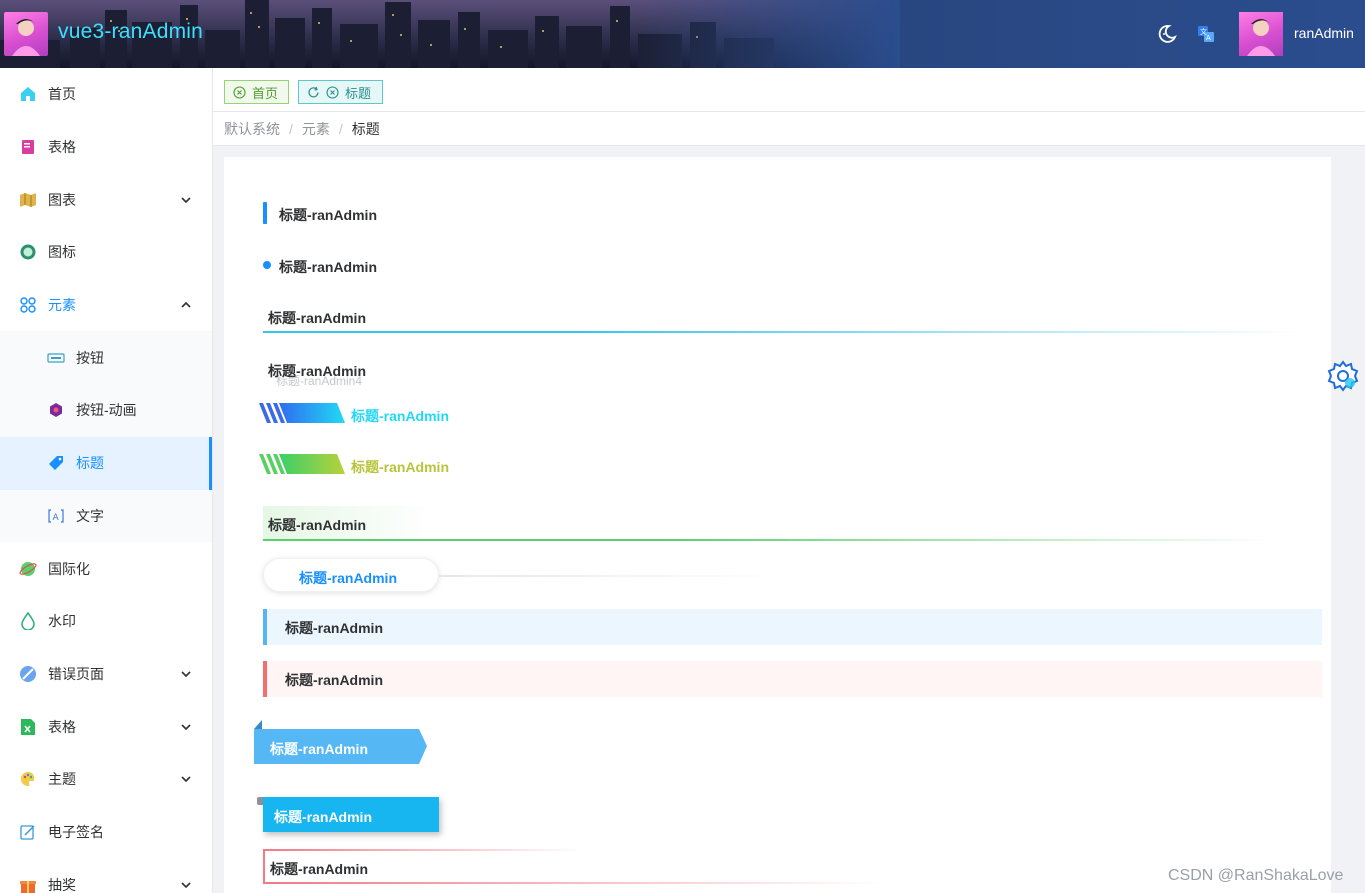 This screenshot has height=893, width=1365. Describe the element at coordinates (682, 34) in the screenshot. I see `top-header: vue3-ranAdmin 文A ranAdmin` at that location.